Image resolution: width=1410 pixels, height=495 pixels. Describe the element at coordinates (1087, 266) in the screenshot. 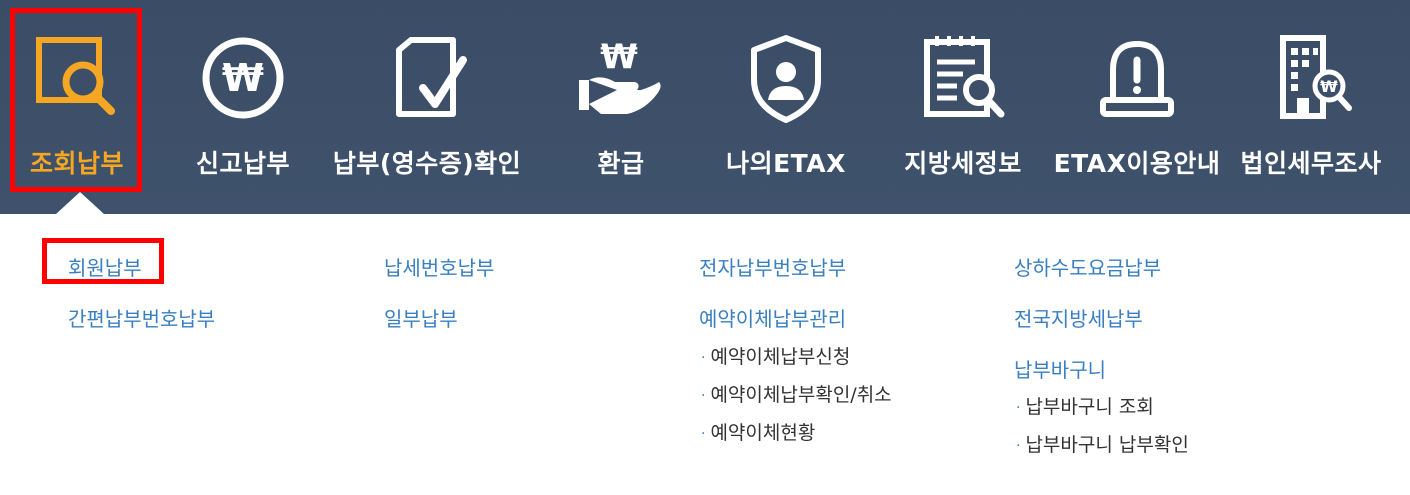

I see `link-water-sewage-payment: 상하수도요금납부` at that location.